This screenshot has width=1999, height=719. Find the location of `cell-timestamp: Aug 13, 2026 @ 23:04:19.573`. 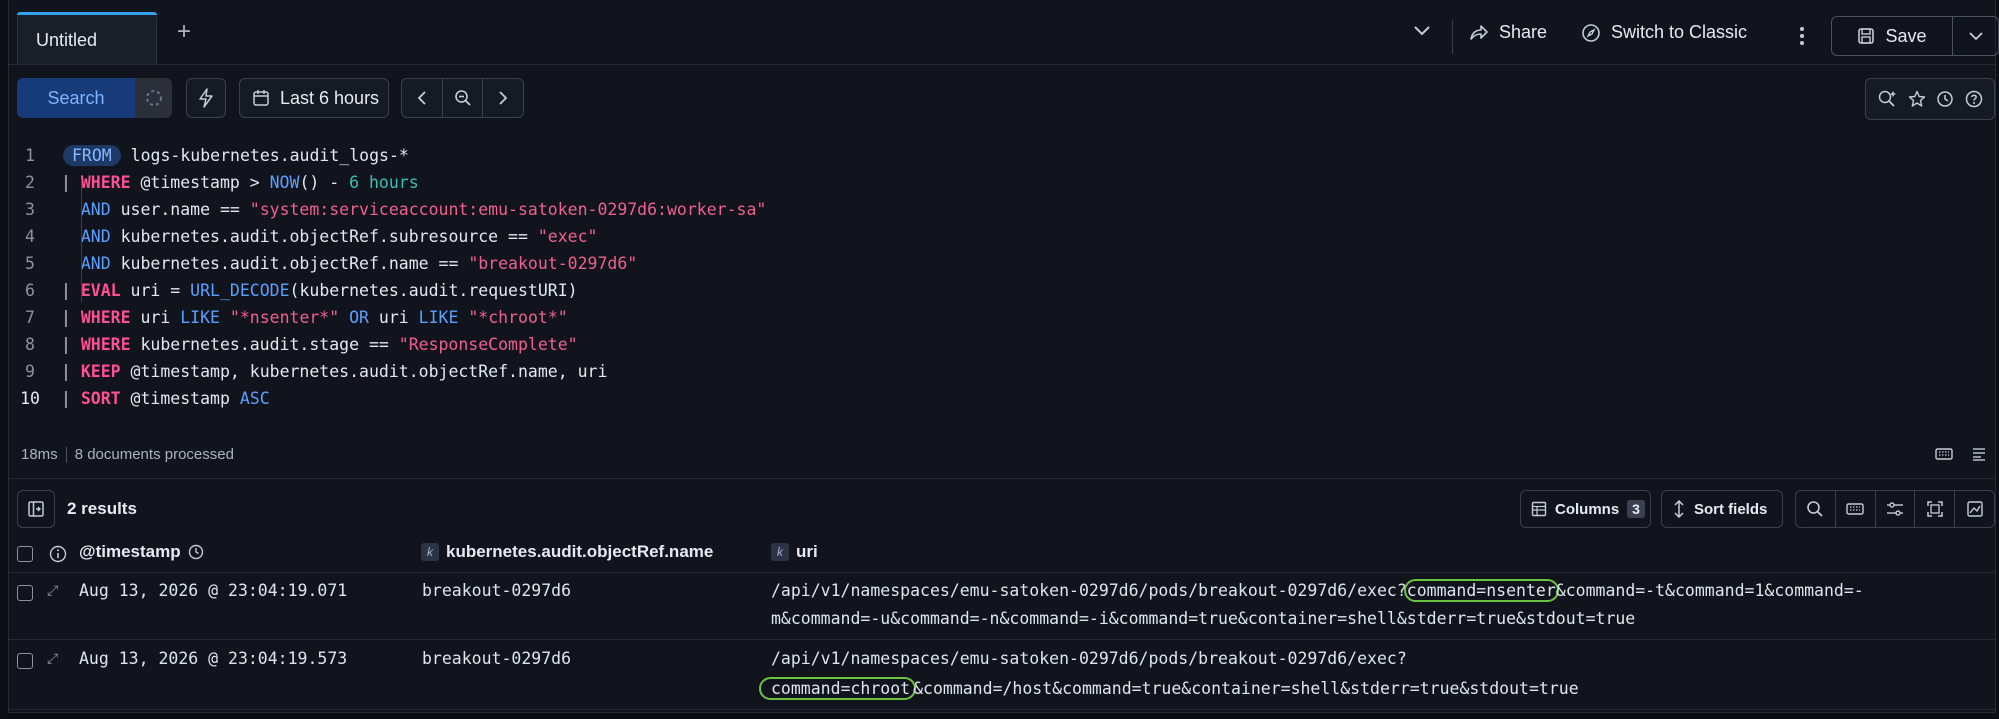

cell-timestamp: Aug 13, 2026 @ 23:04:19.573 is located at coordinates (213, 658).